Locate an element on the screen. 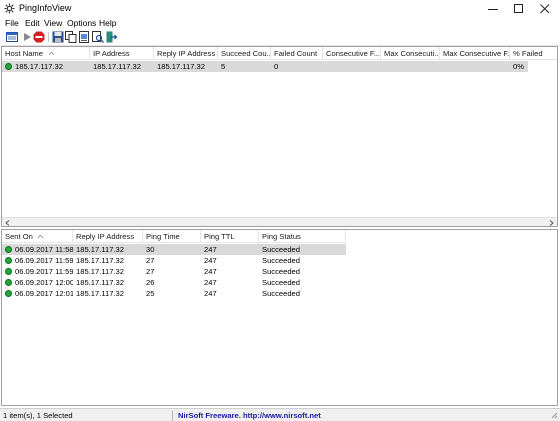 This screenshot has height=421, width=560. pct-failed-cell: 0% is located at coordinates (518, 66).